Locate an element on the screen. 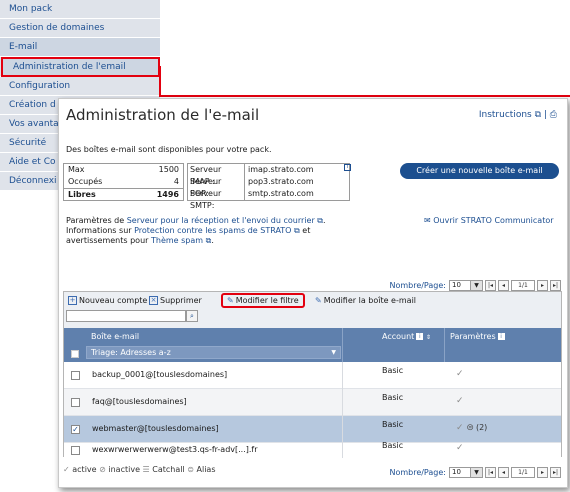 Image resolution: width=570 pixels, height=492 pixels. params-text: et is located at coordinates (305, 230).